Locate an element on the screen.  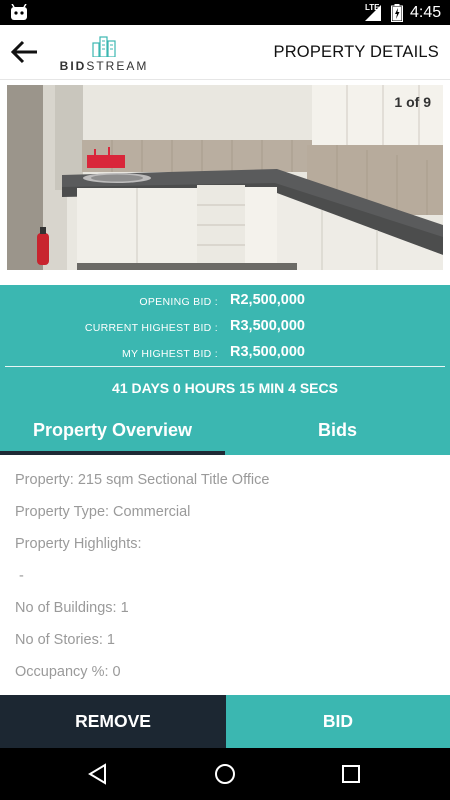
detail-property-highlights: Property Highlights: is located at coordinates (78, 544).